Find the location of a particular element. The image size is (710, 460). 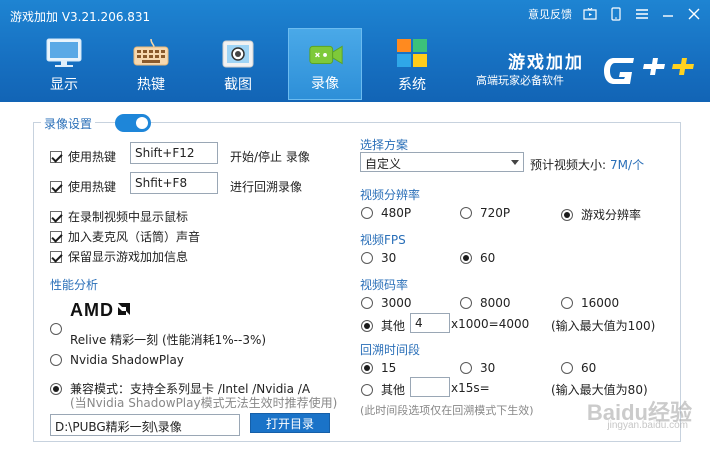

bitrate-3000-option: 3000 is located at coordinates (386, 303).